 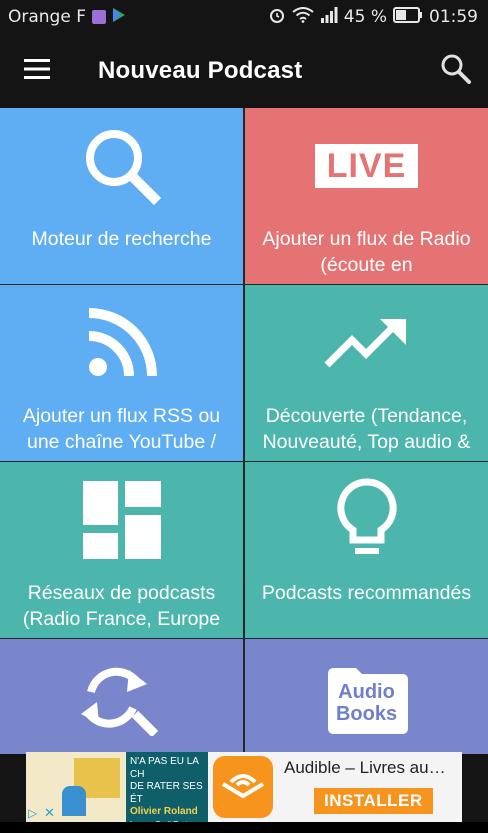 I want to click on tile-update-search, so click(x=121, y=696).